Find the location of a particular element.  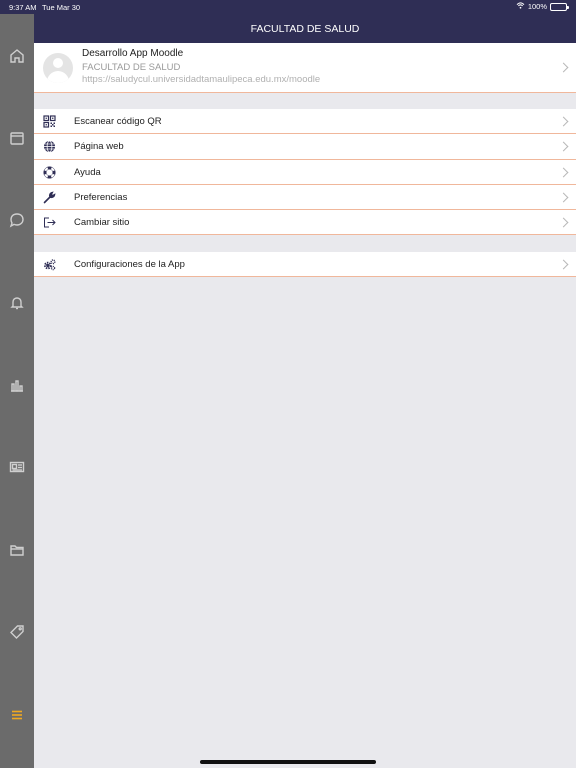

status-right: 100% is located at coordinates (542, 6).